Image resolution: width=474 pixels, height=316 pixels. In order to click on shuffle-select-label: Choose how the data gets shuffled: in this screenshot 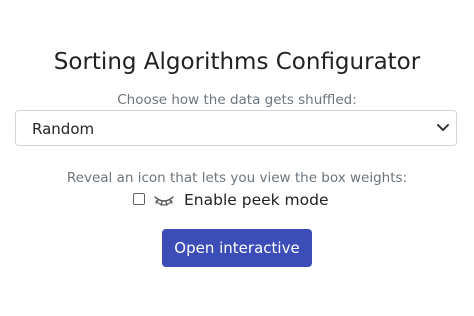, I will do `click(237, 100)`.